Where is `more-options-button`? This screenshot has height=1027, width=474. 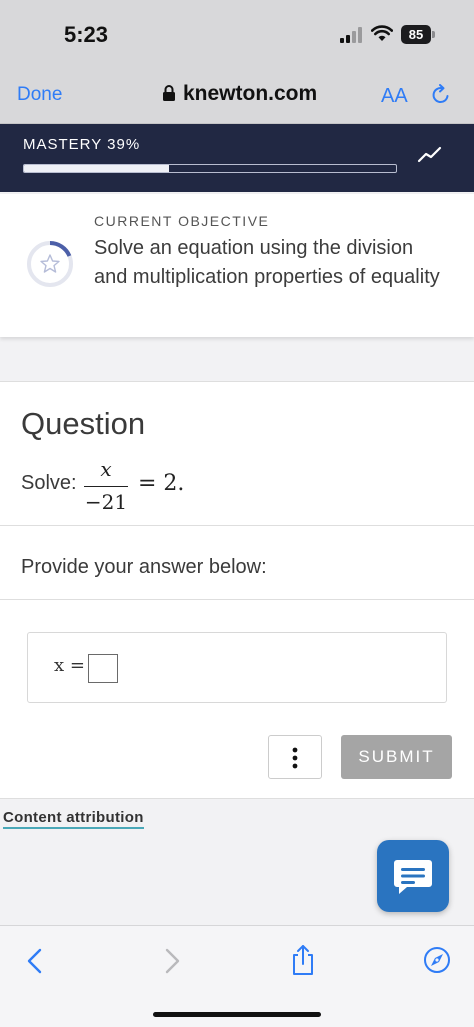 more-options-button is located at coordinates (295, 757).